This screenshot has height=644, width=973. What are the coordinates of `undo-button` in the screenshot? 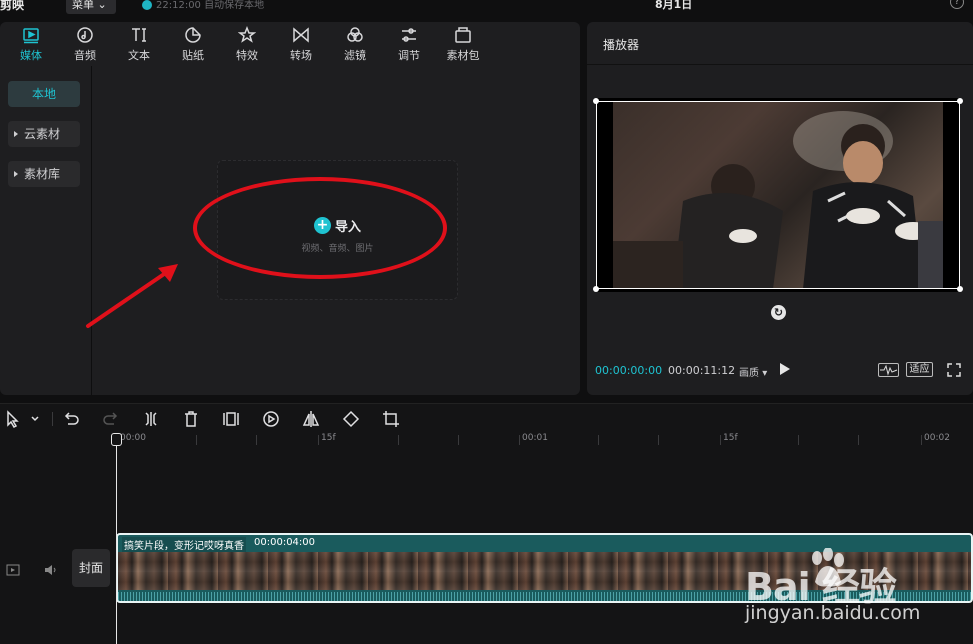 It's located at (71, 419).